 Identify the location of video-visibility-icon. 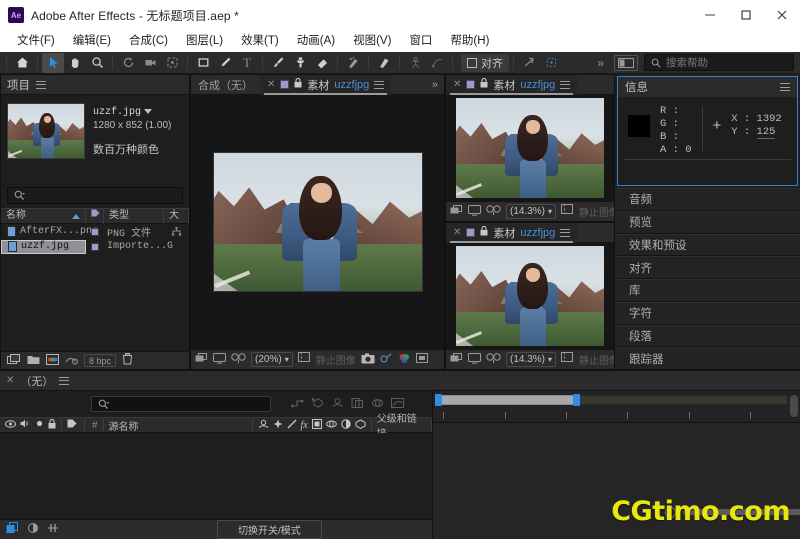
(10, 425).